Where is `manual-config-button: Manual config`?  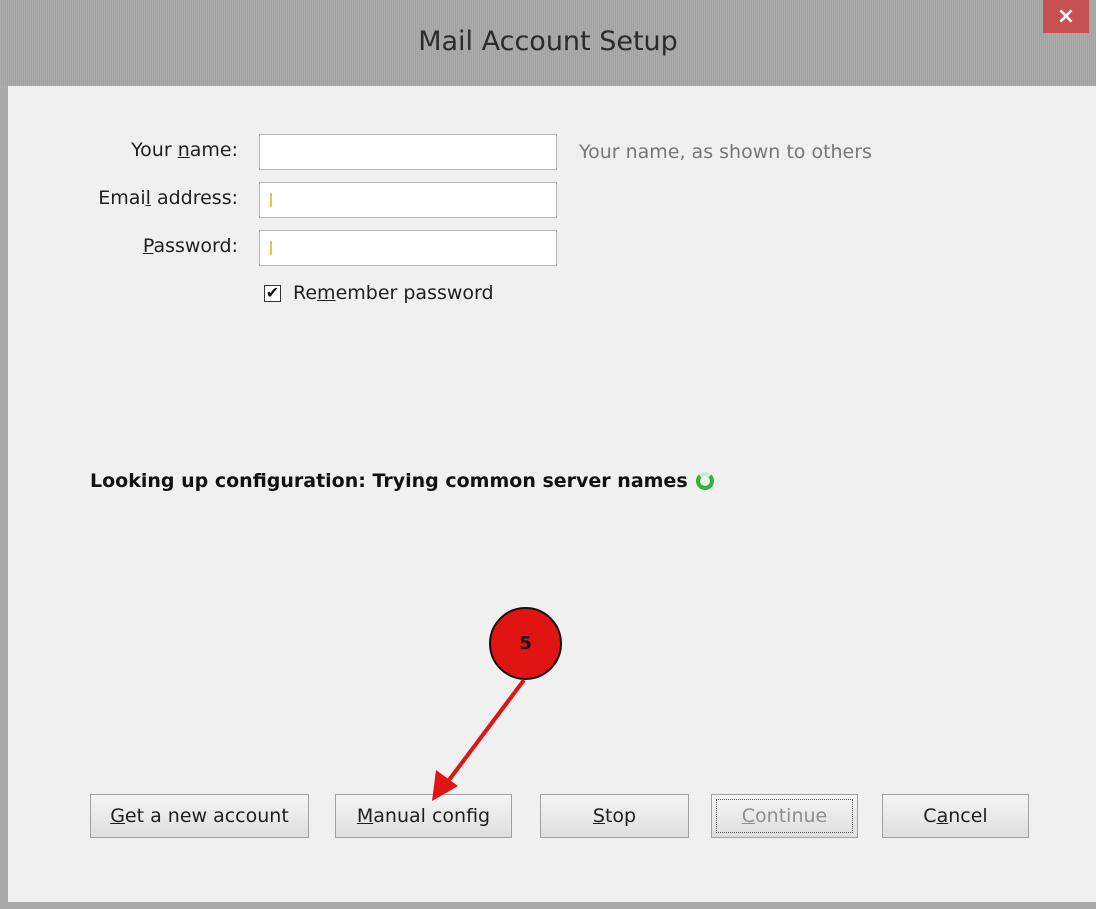 manual-config-button: Manual config is located at coordinates (423, 816).